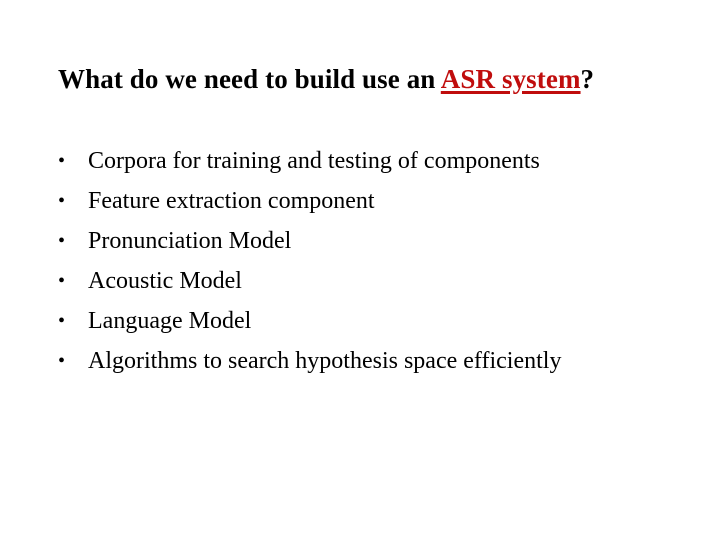  What do you see at coordinates (165, 281) in the screenshot?
I see `list-item-label: Acoustic Model` at bounding box center [165, 281].